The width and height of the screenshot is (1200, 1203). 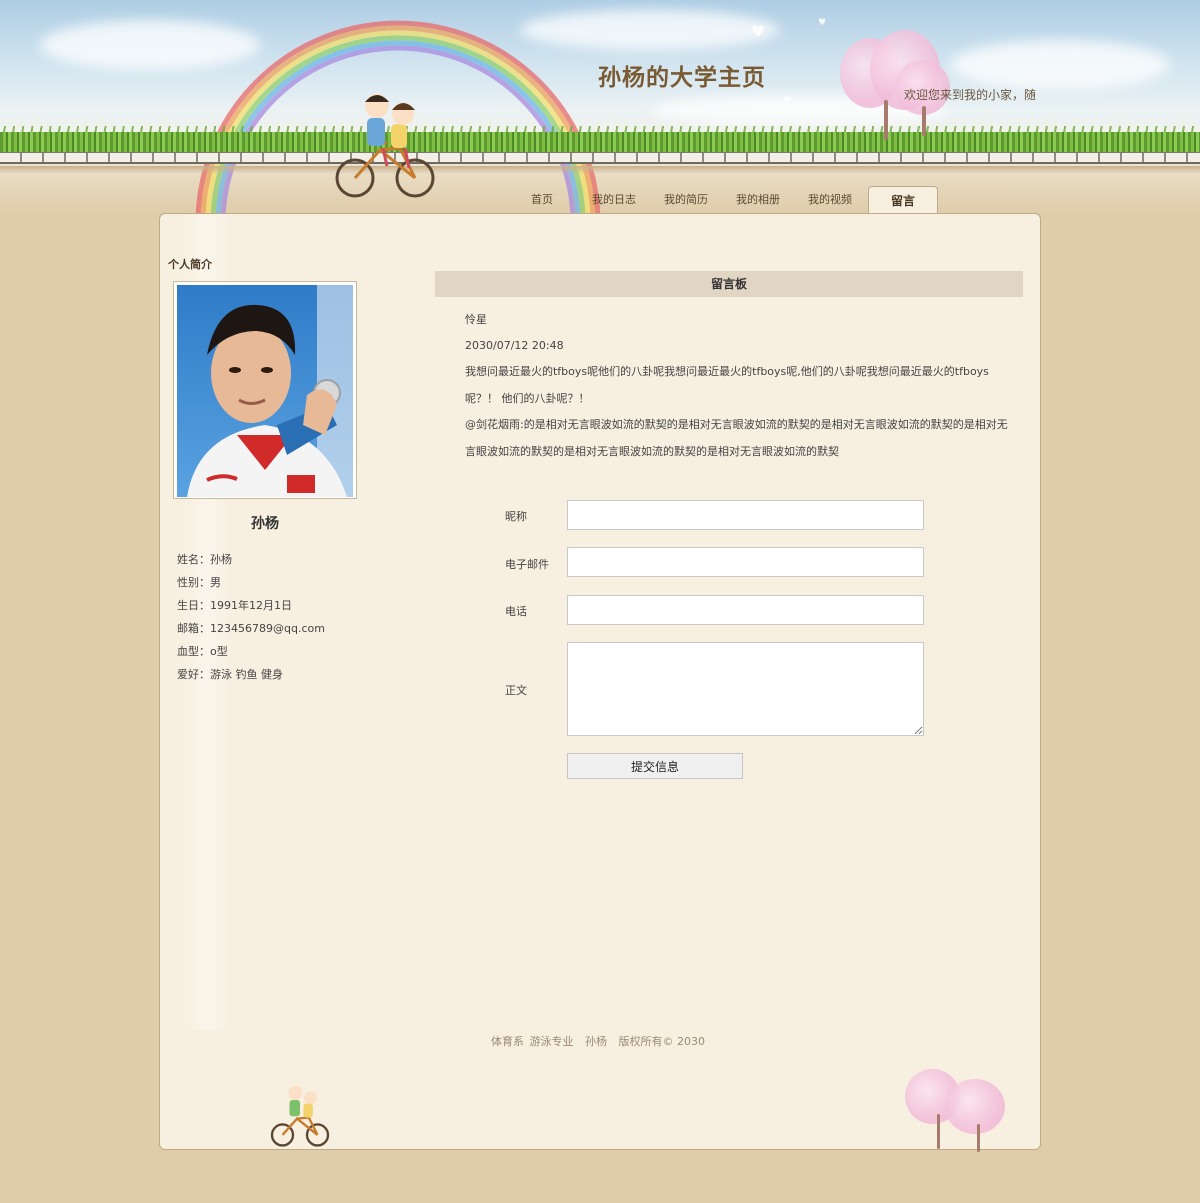 What do you see at coordinates (600, 143) in the screenshot?
I see `grass-strip` at bounding box center [600, 143].